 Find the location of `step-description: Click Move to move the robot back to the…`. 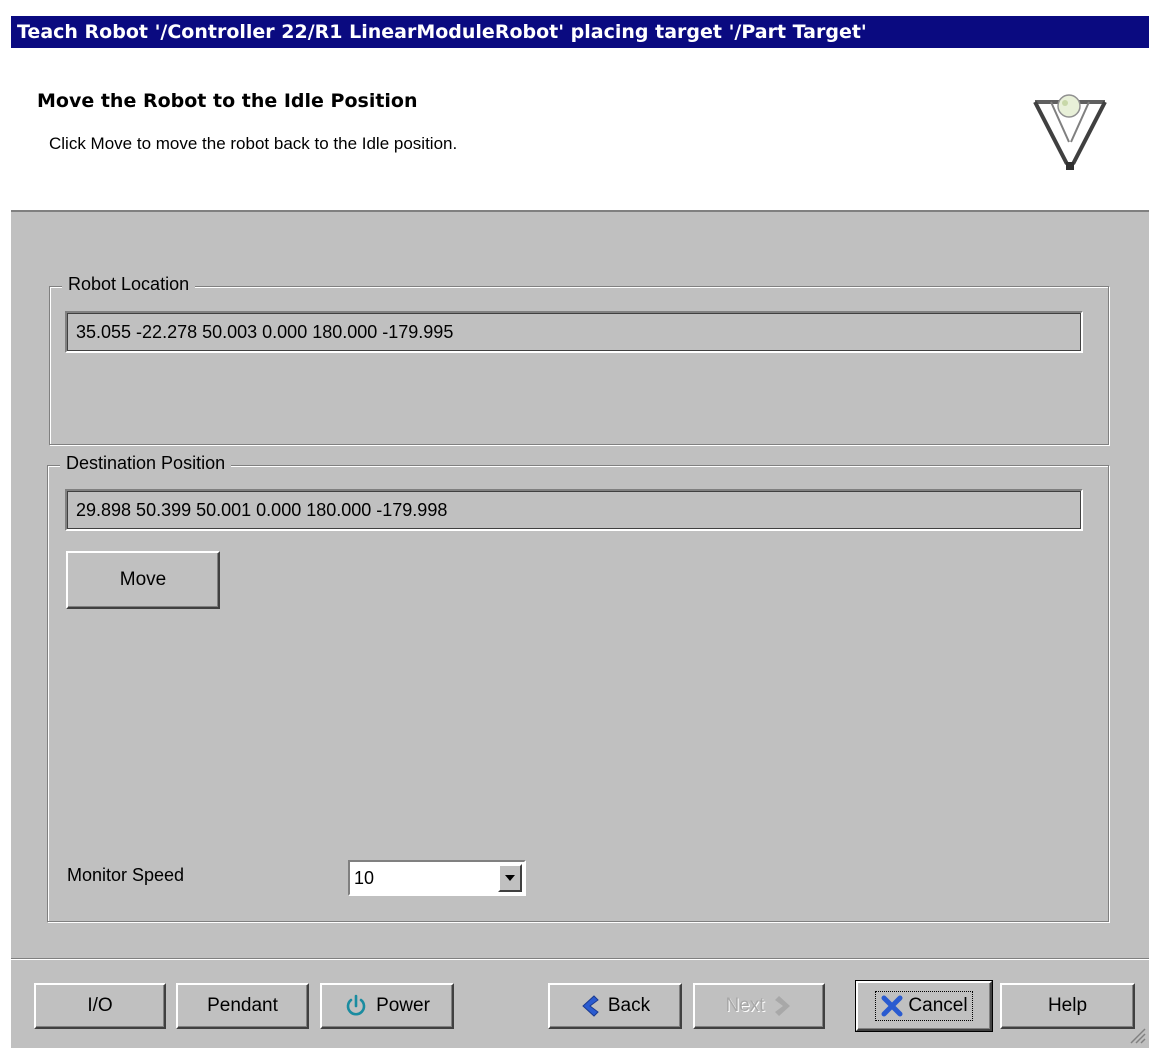

step-description: Click Move to move the robot back to the… is located at coordinates (253, 143).